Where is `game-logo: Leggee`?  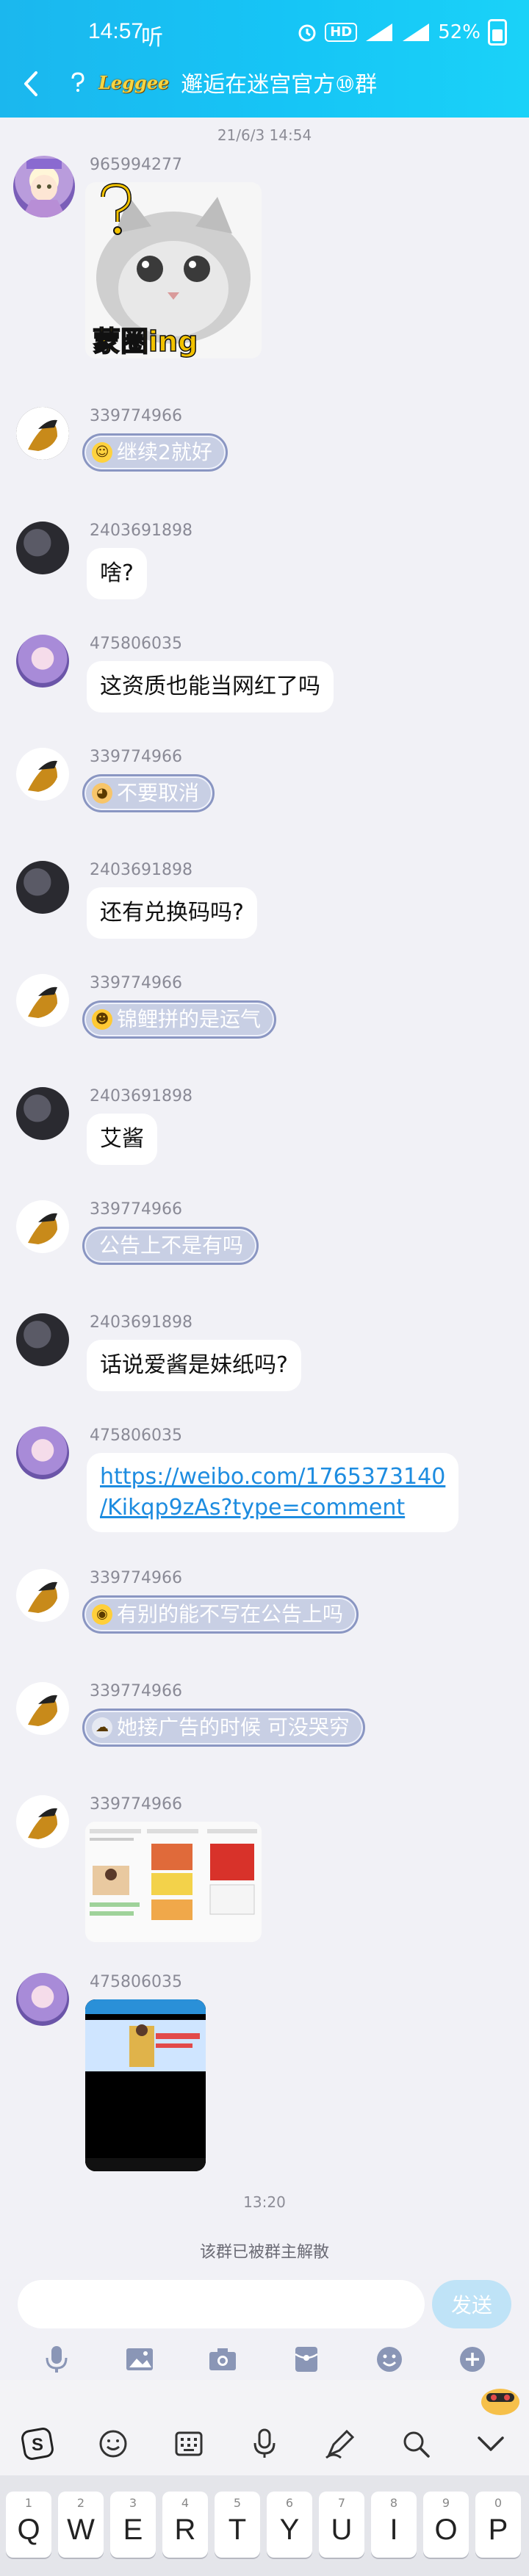
game-logo: Leggee is located at coordinates (134, 82).